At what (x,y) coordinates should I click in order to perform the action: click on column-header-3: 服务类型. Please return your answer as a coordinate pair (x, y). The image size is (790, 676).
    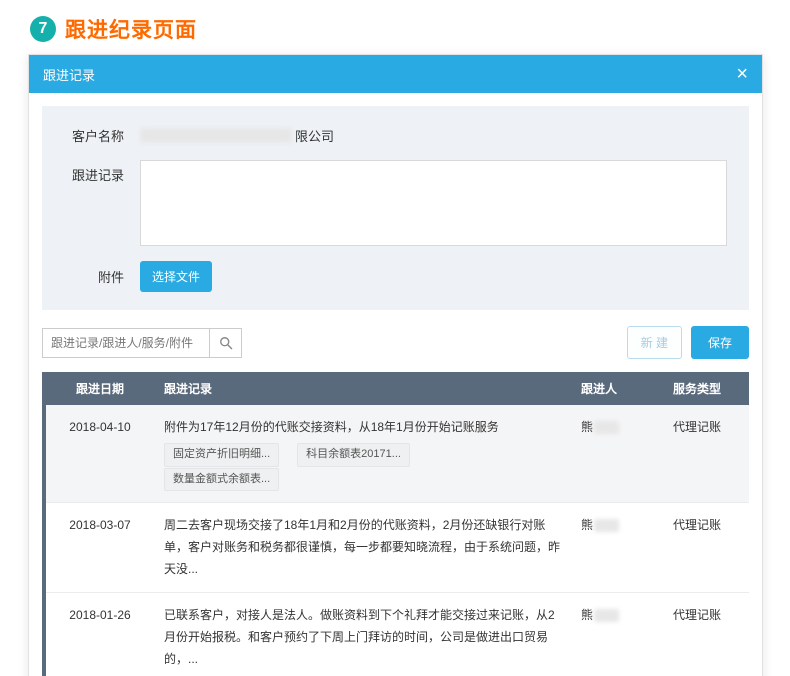
    Looking at the image, I should click on (706, 388).